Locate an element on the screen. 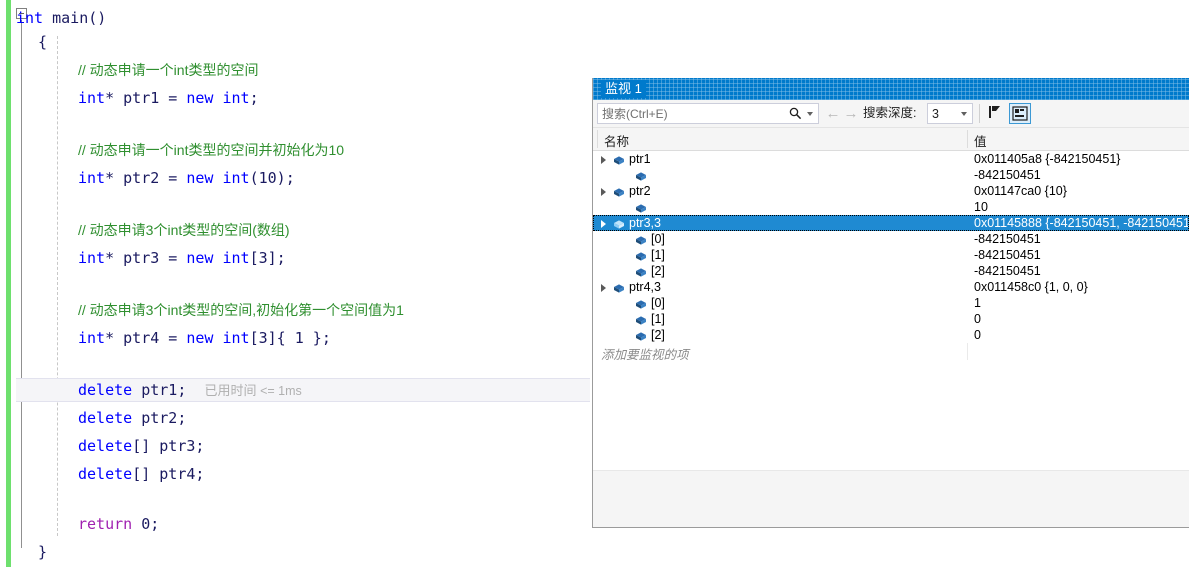 The image size is (1189, 567). code-token: * ptr3 = is located at coordinates (146, 258).